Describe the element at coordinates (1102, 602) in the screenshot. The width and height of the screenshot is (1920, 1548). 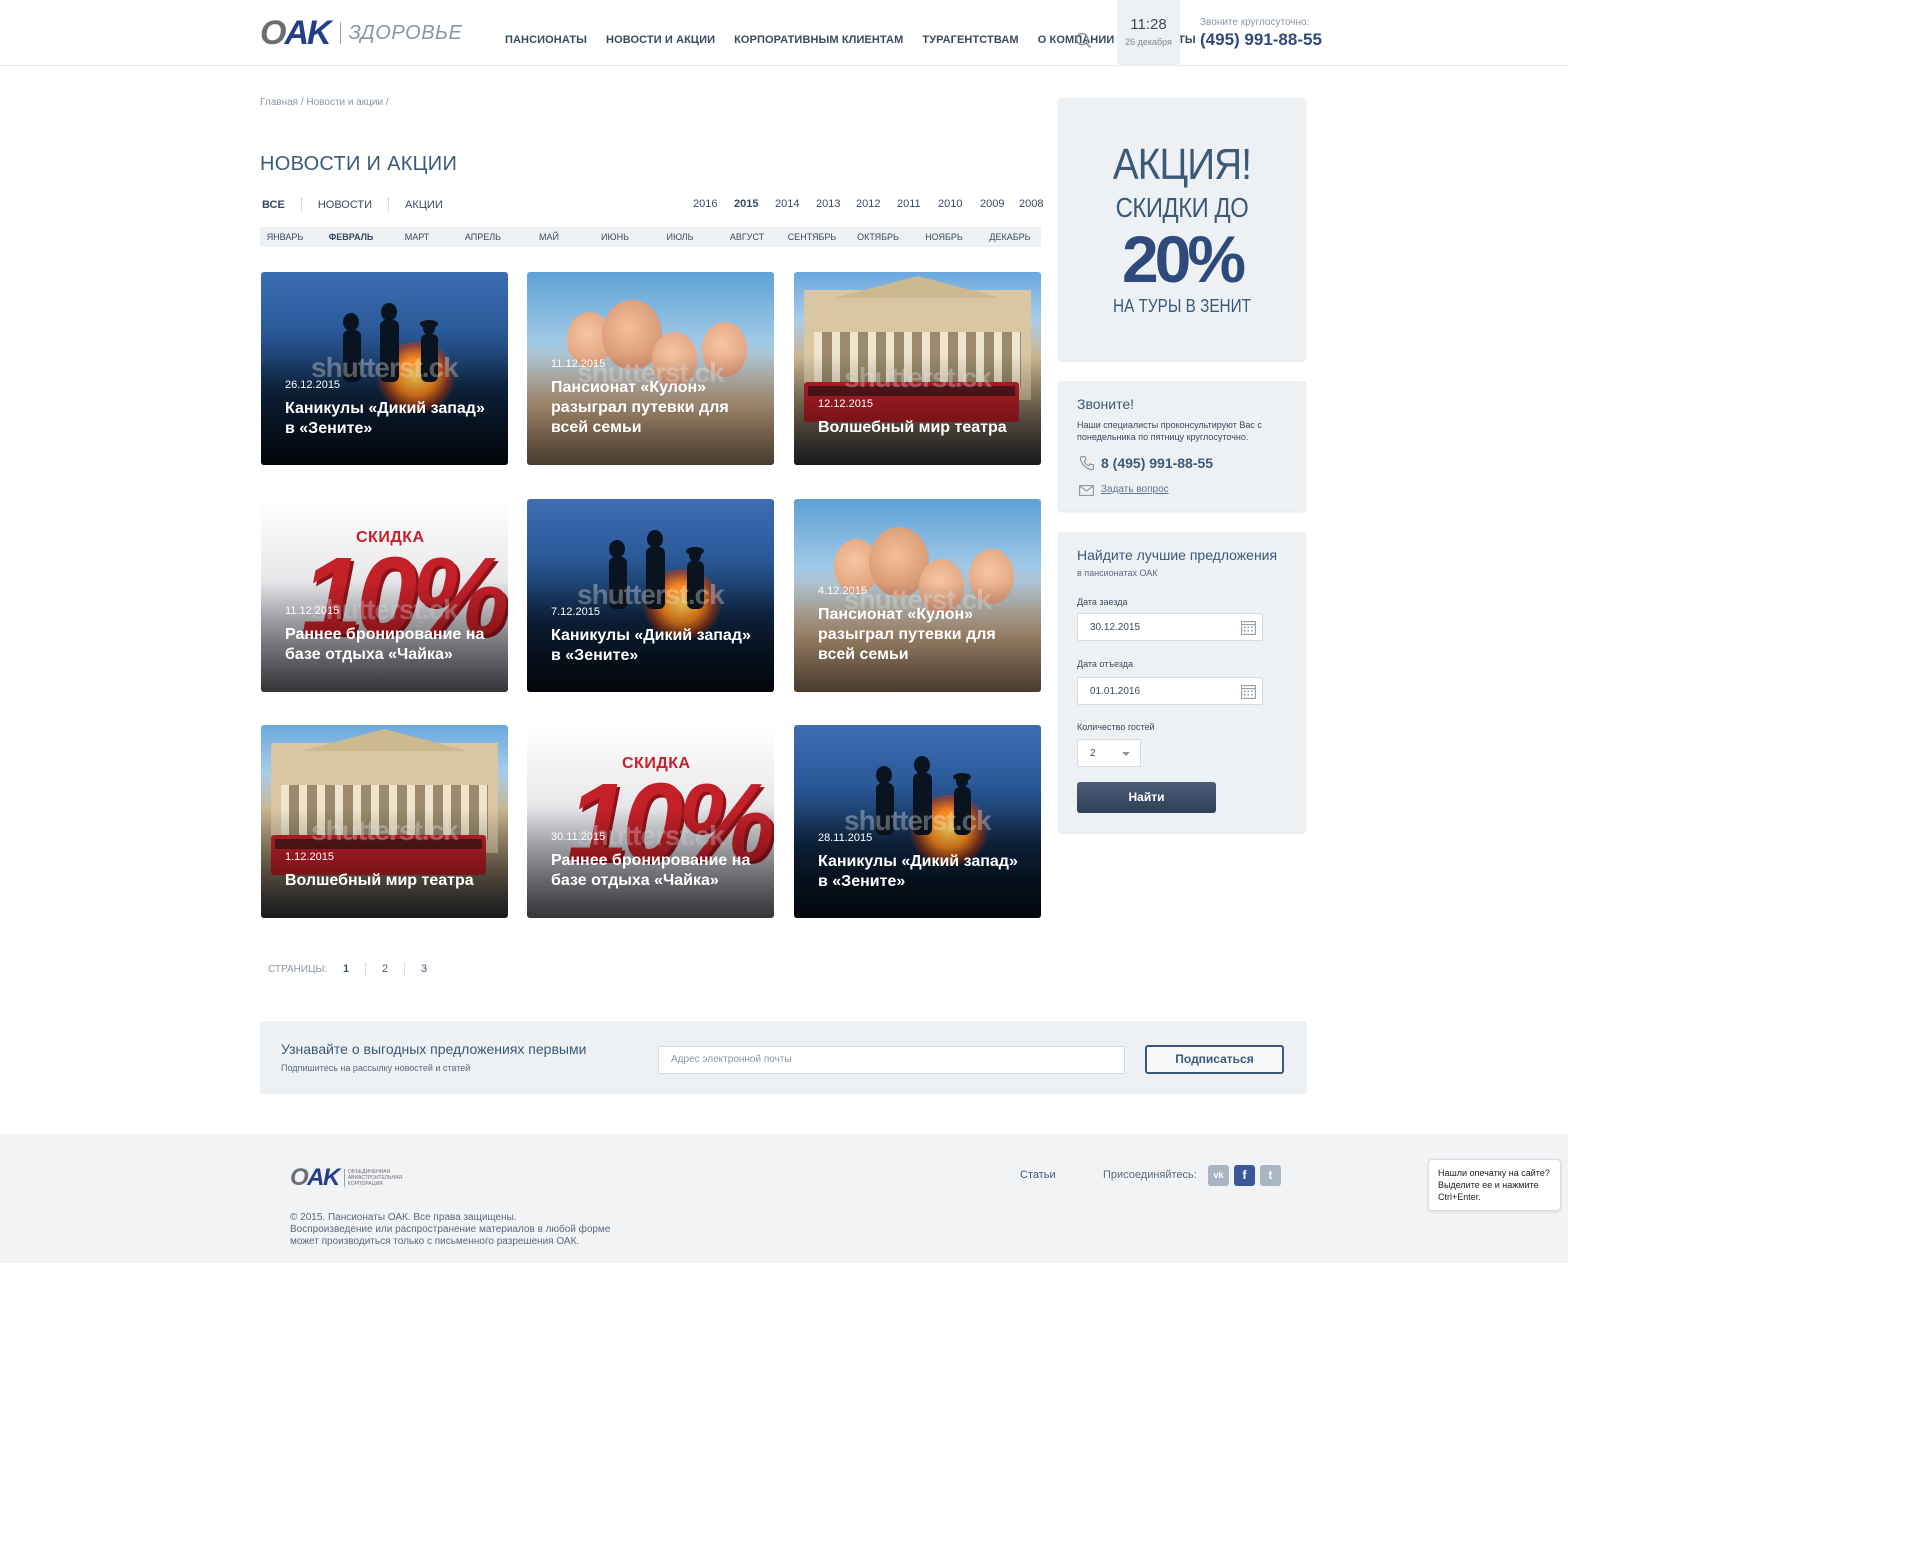
I see `checkin-label: Дата заезда` at that location.